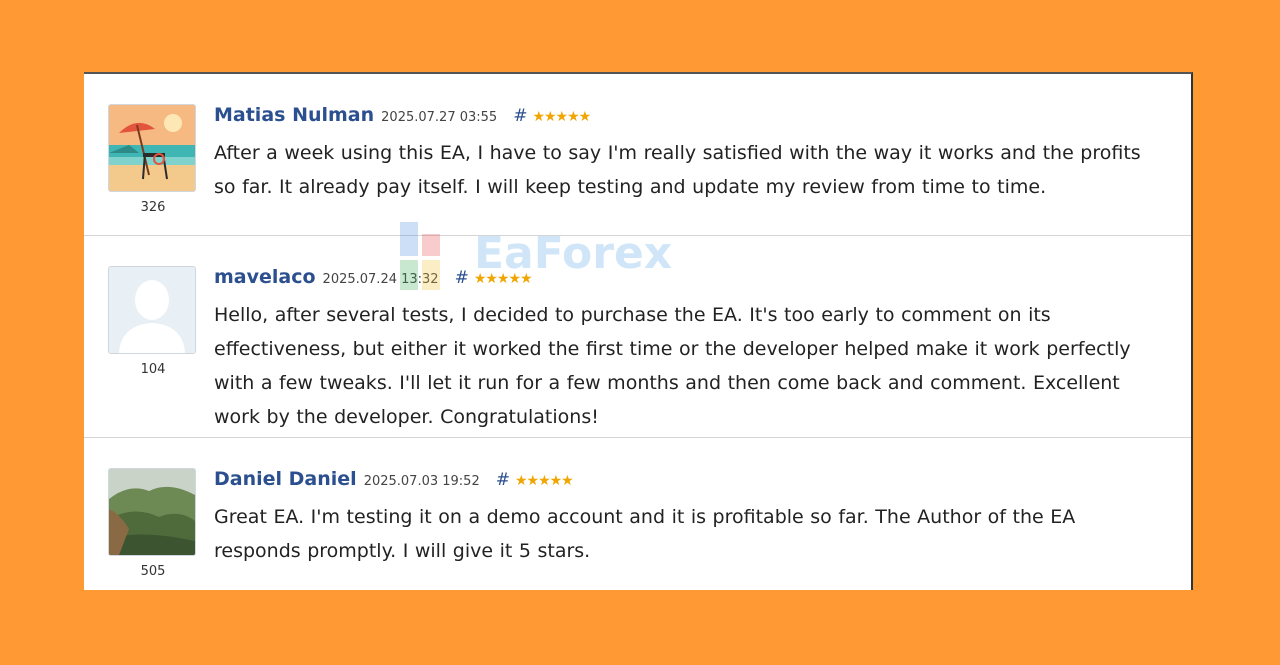 This screenshot has height=665, width=1280. Describe the element at coordinates (380, 279) in the screenshot. I see `review-date: 2025.07.24 13:32` at that location.